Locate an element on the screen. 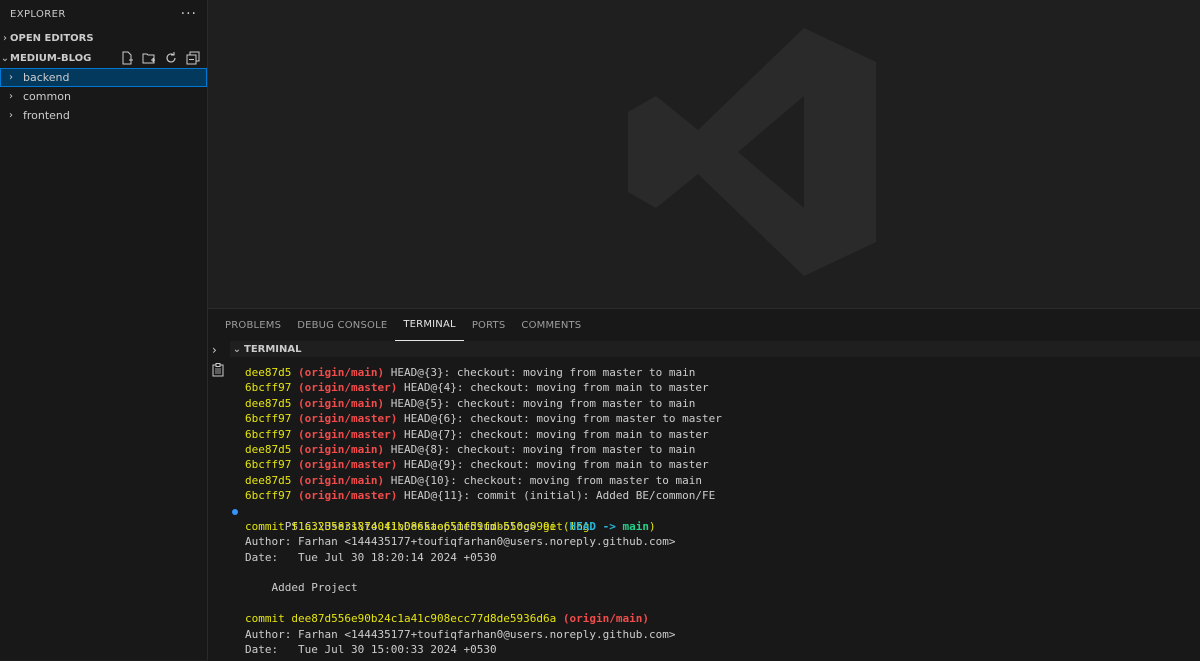  tab-problems: PROBLEMS is located at coordinates (253, 325).